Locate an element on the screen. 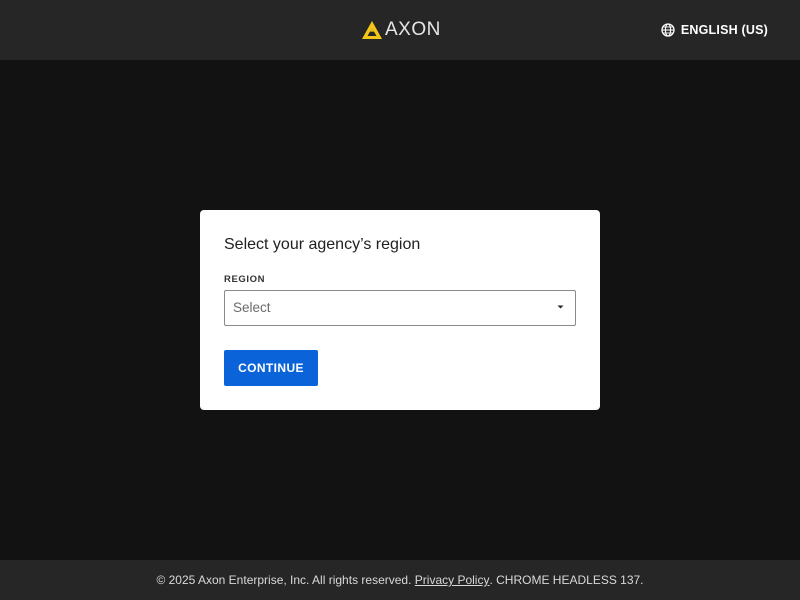  privacy-policy-link: Privacy Policy is located at coordinates (452, 580).